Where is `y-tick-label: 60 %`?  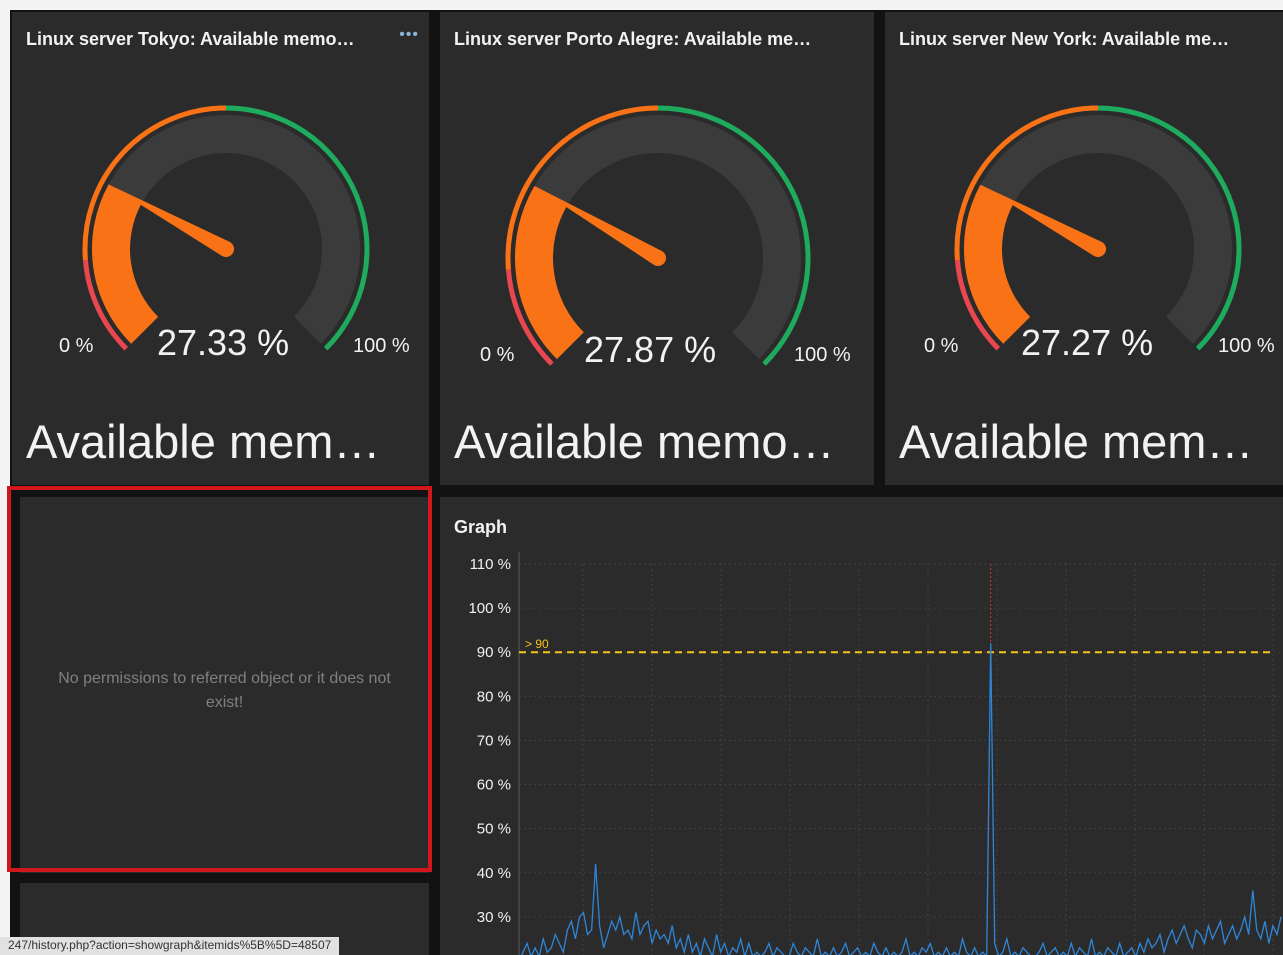 y-tick-label: 60 % is located at coordinates (494, 785).